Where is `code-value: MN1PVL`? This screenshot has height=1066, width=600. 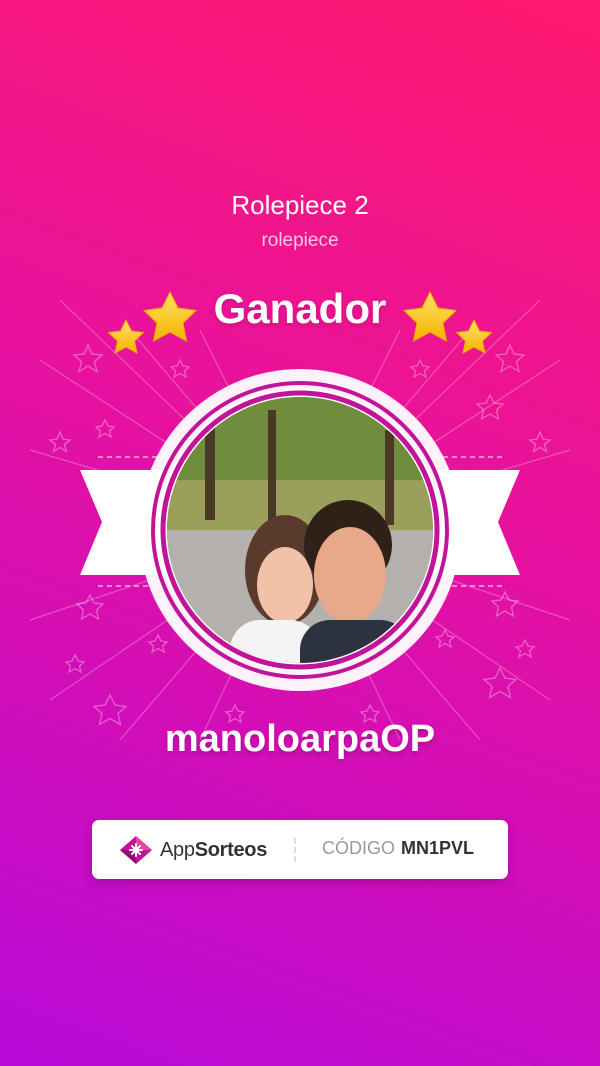 code-value: MN1PVL is located at coordinates (438, 848).